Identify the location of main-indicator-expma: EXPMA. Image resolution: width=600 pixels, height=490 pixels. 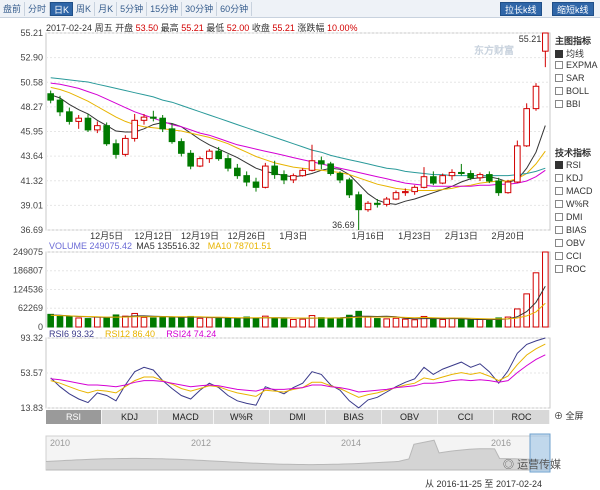
(576, 65).